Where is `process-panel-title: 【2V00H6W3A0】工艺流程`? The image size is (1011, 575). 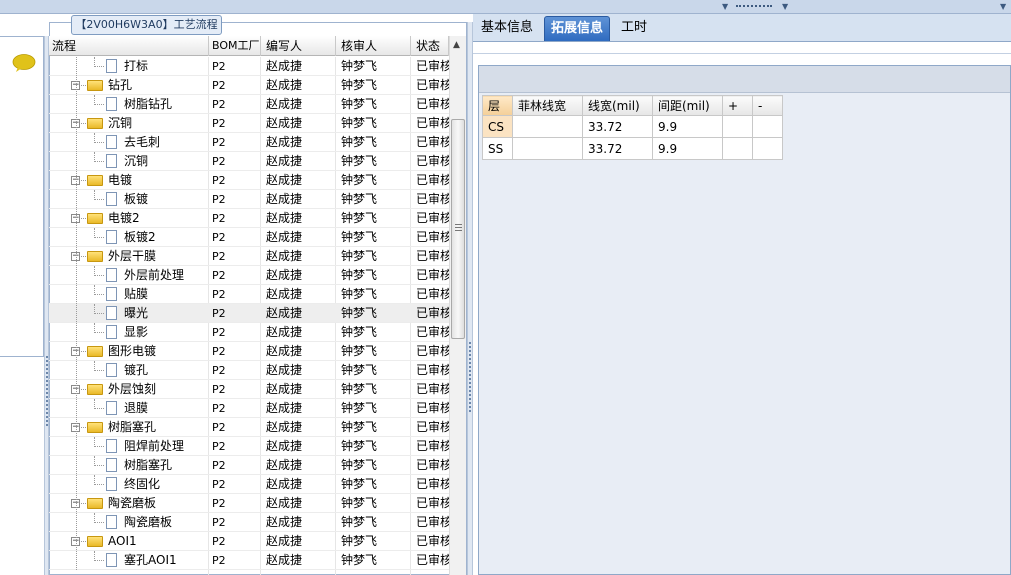 process-panel-title: 【2V00H6W3A0】工艺流程 is located at coordinates (146, 25).